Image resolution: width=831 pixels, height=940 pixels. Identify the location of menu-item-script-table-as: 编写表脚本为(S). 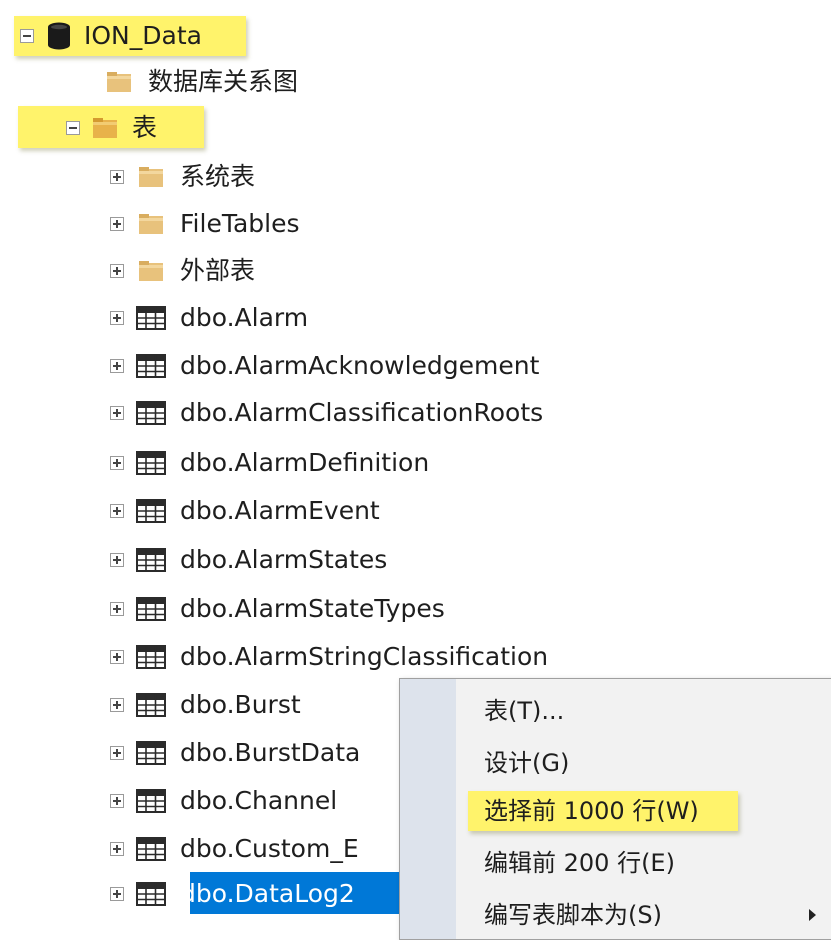
(643, 915).